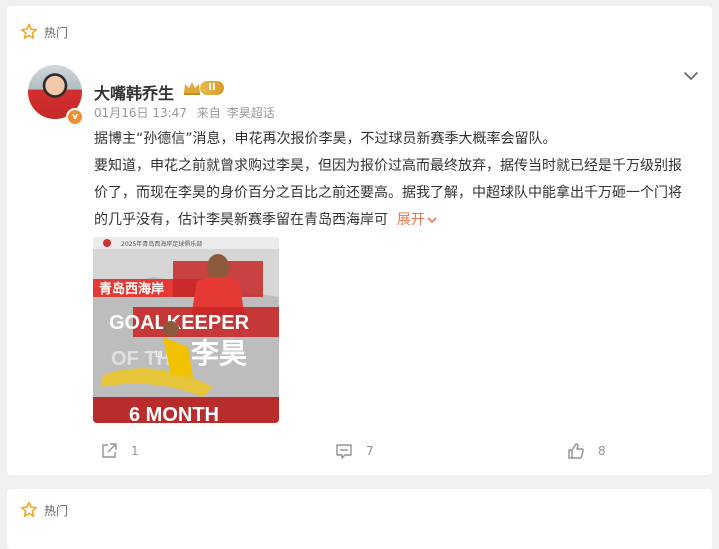  What do you see at coordinates (179, 323) in the screenshot?
I see `poster-line-goalkeeper: GOALKEEPER` at bounding box center [179, 323].